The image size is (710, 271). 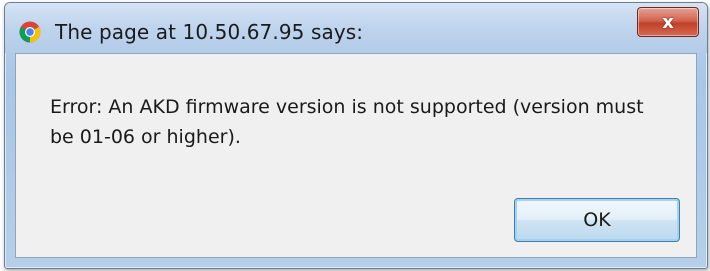 I want to click on close-button: x, so click(x=668, y=22).